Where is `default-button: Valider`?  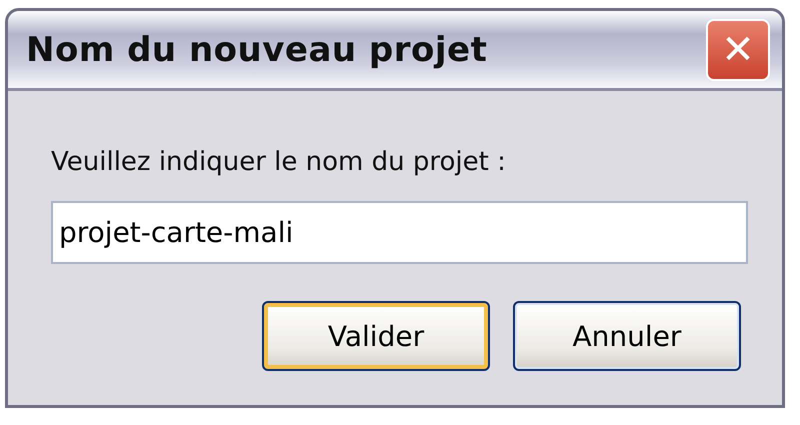 default-button: Valider is located at coordinates (376, 336).